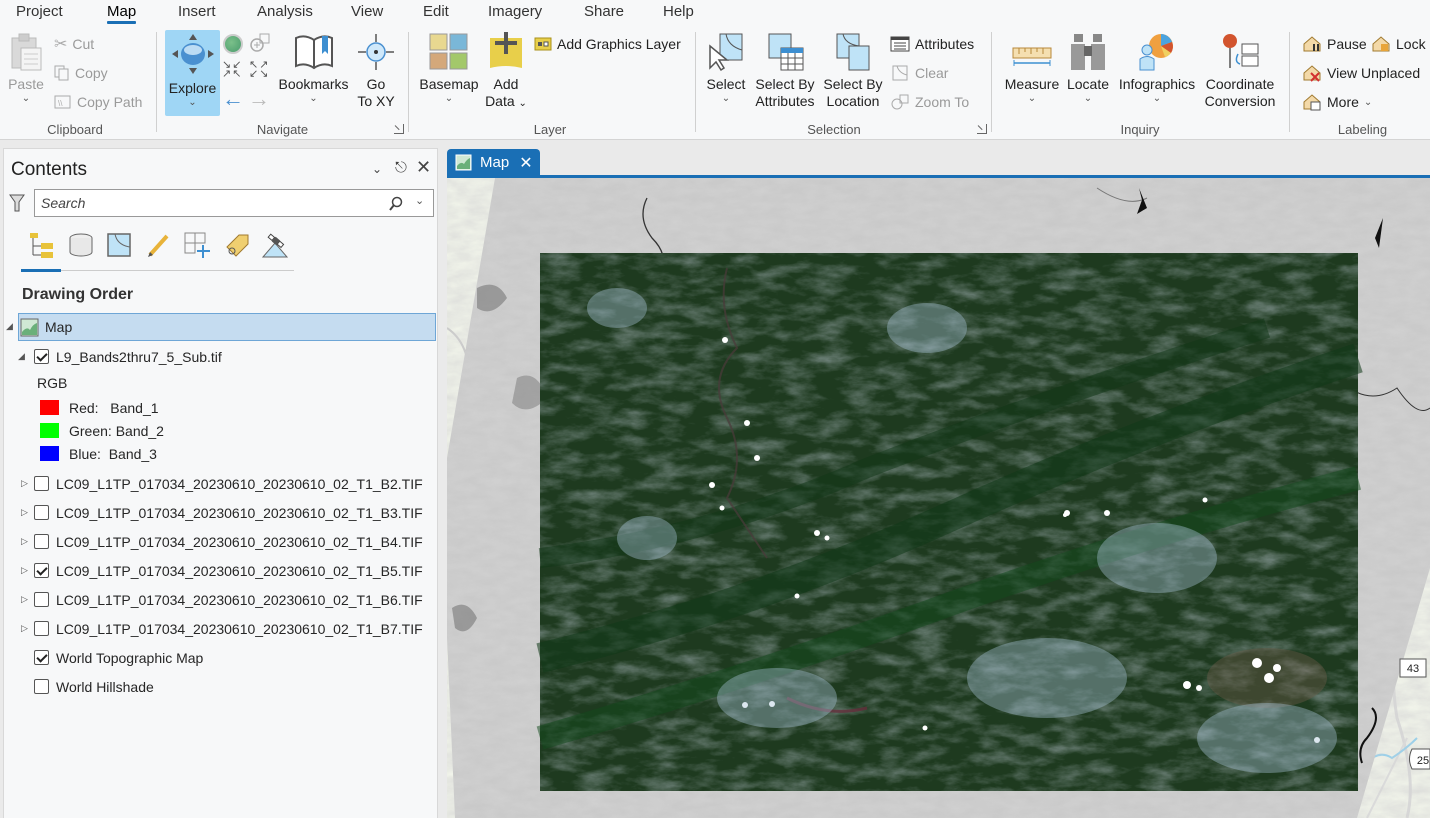 The image size is (1430, 818). I want to click on contents-search-input, so click(205, 203).